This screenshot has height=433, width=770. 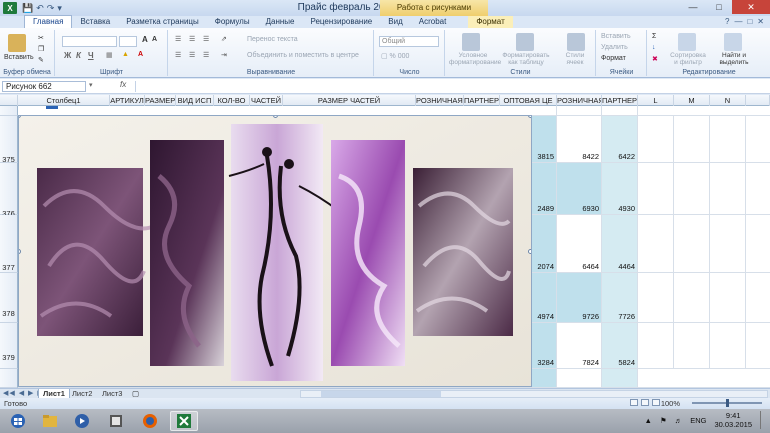 What do you see at coordinates (544, 297) in the screenshot?
I see `cell-wholesale: 4974` at bounding box center [544, 297].